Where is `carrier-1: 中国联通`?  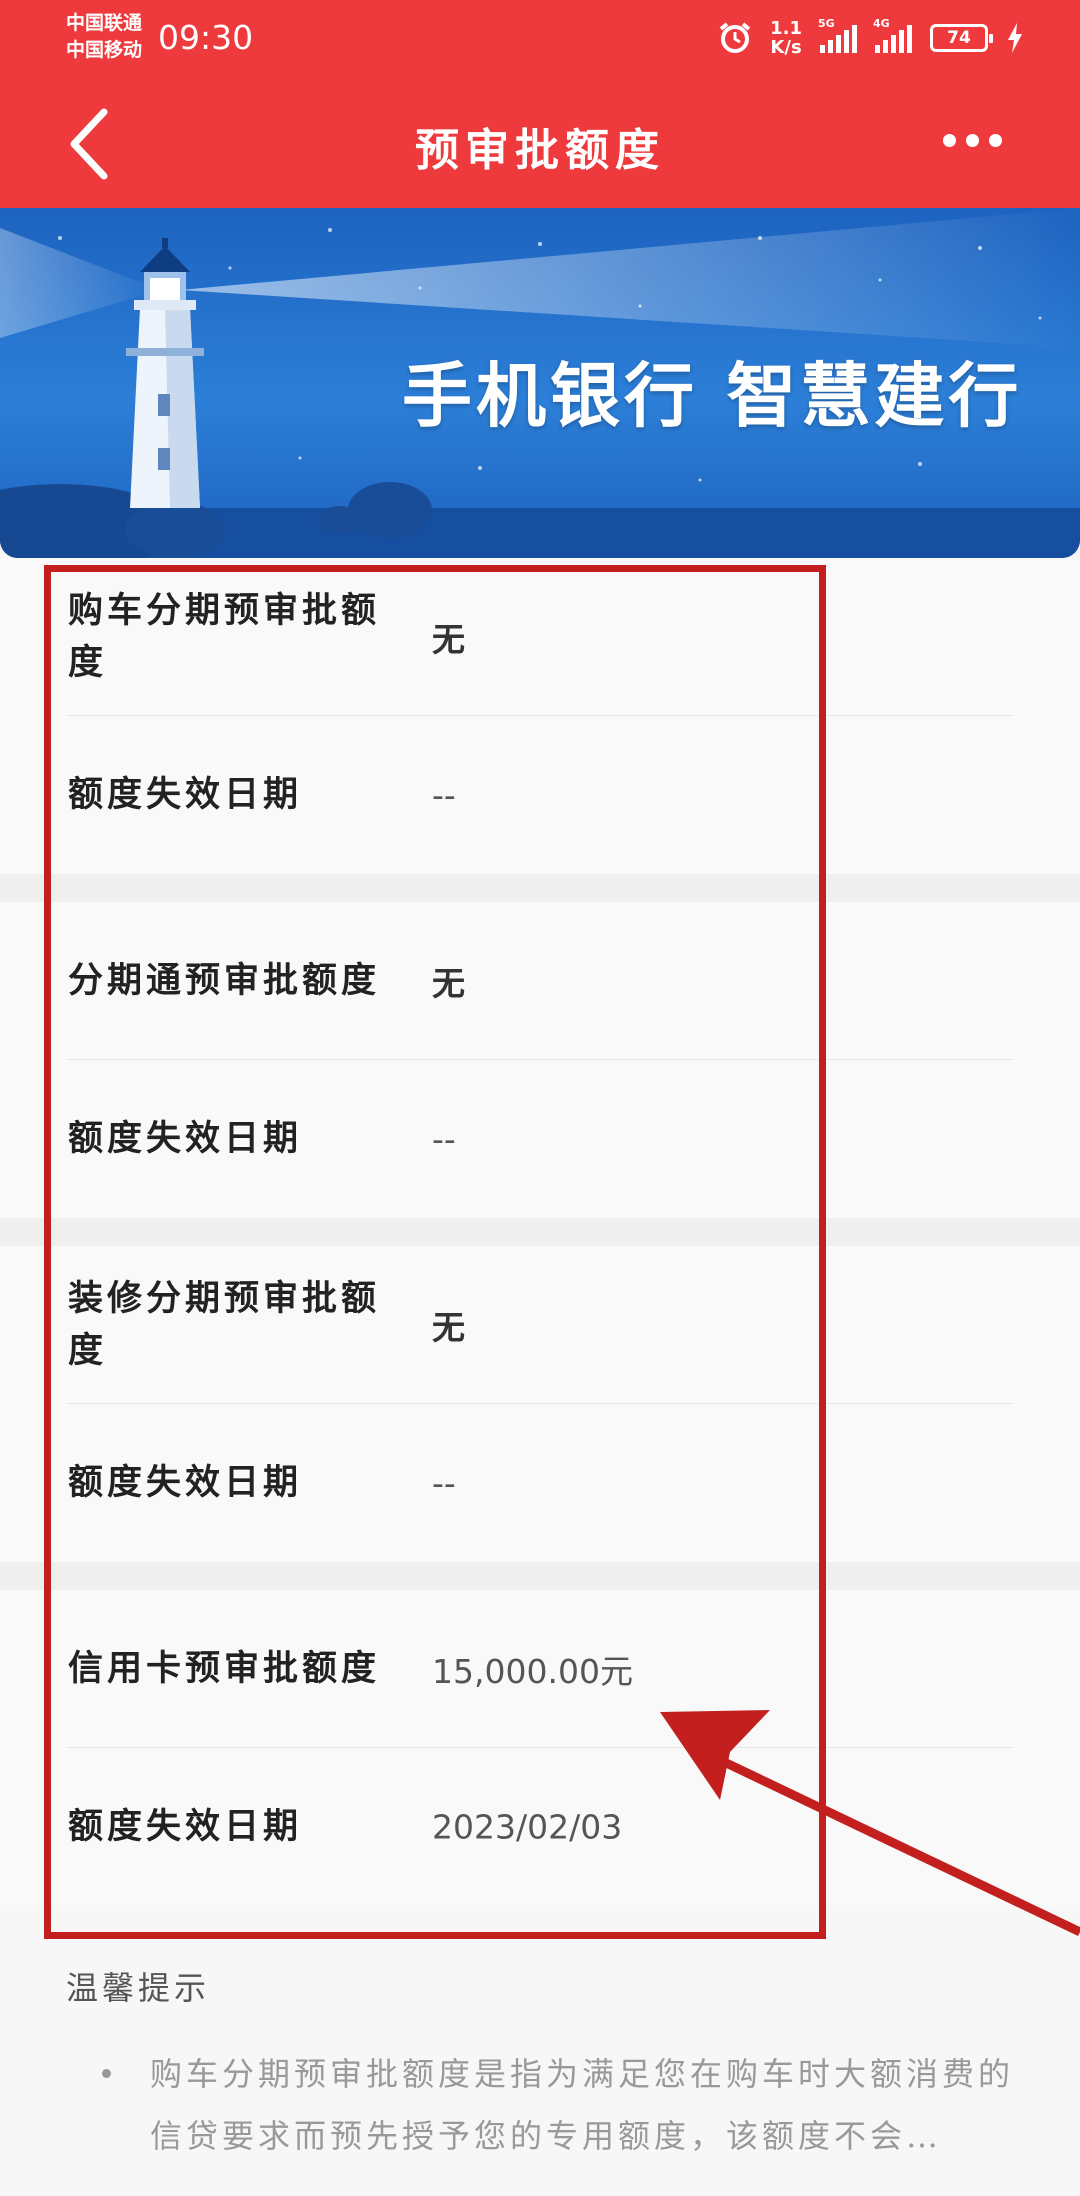
carrier-1: 中国联通 is located at coordinates (104, 23).